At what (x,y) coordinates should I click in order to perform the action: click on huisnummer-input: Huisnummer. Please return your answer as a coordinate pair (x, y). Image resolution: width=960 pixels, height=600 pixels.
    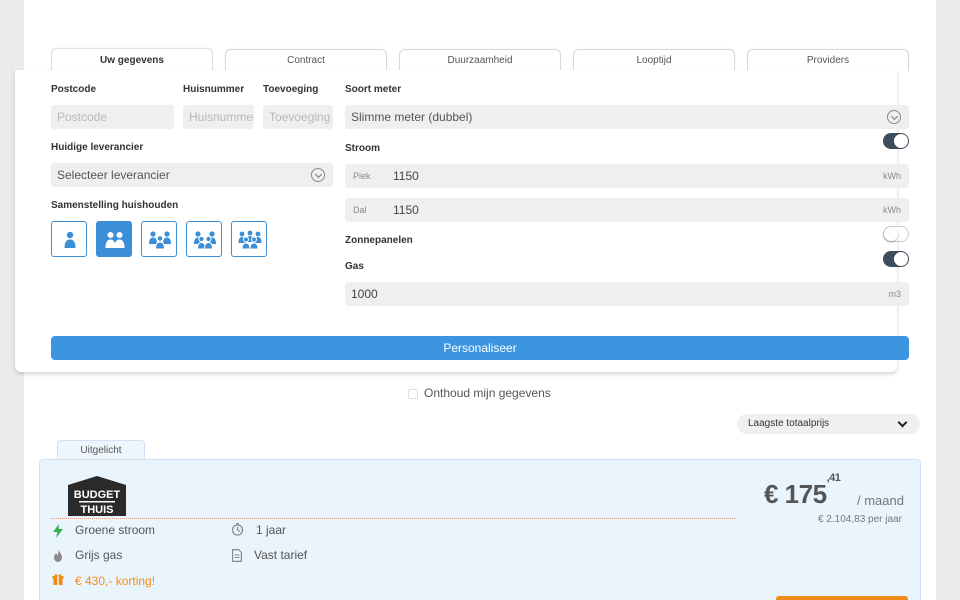
    Looking at the image, I should click on (218, 117).